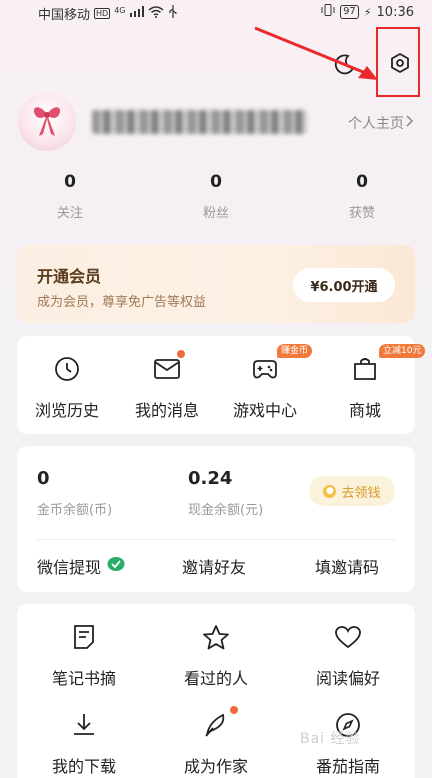  What do you see at coordinates (215, 213) in the screenshot?
I see `stat-label: 粉丝` at bounding box center [215, 213].